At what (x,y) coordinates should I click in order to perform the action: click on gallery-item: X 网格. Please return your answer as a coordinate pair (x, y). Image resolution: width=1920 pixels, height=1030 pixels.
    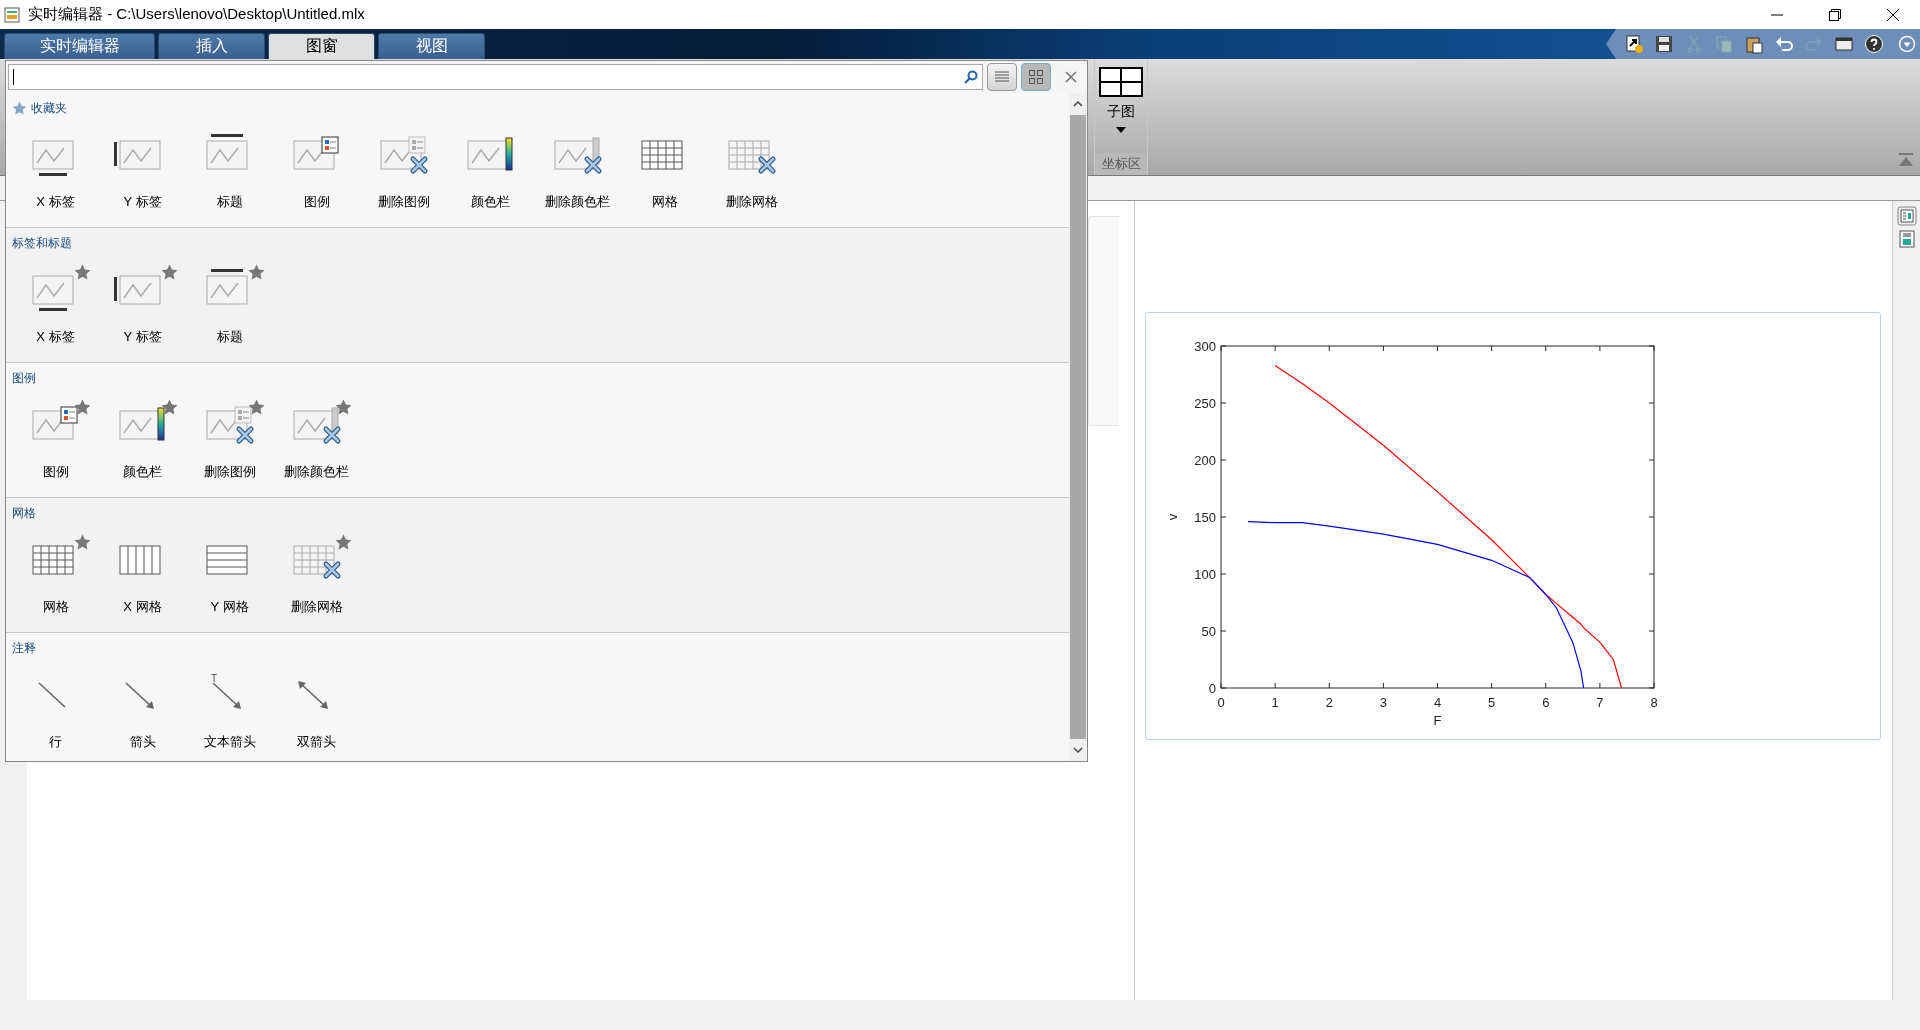
    Looking at the image, I should click on (142, 575).